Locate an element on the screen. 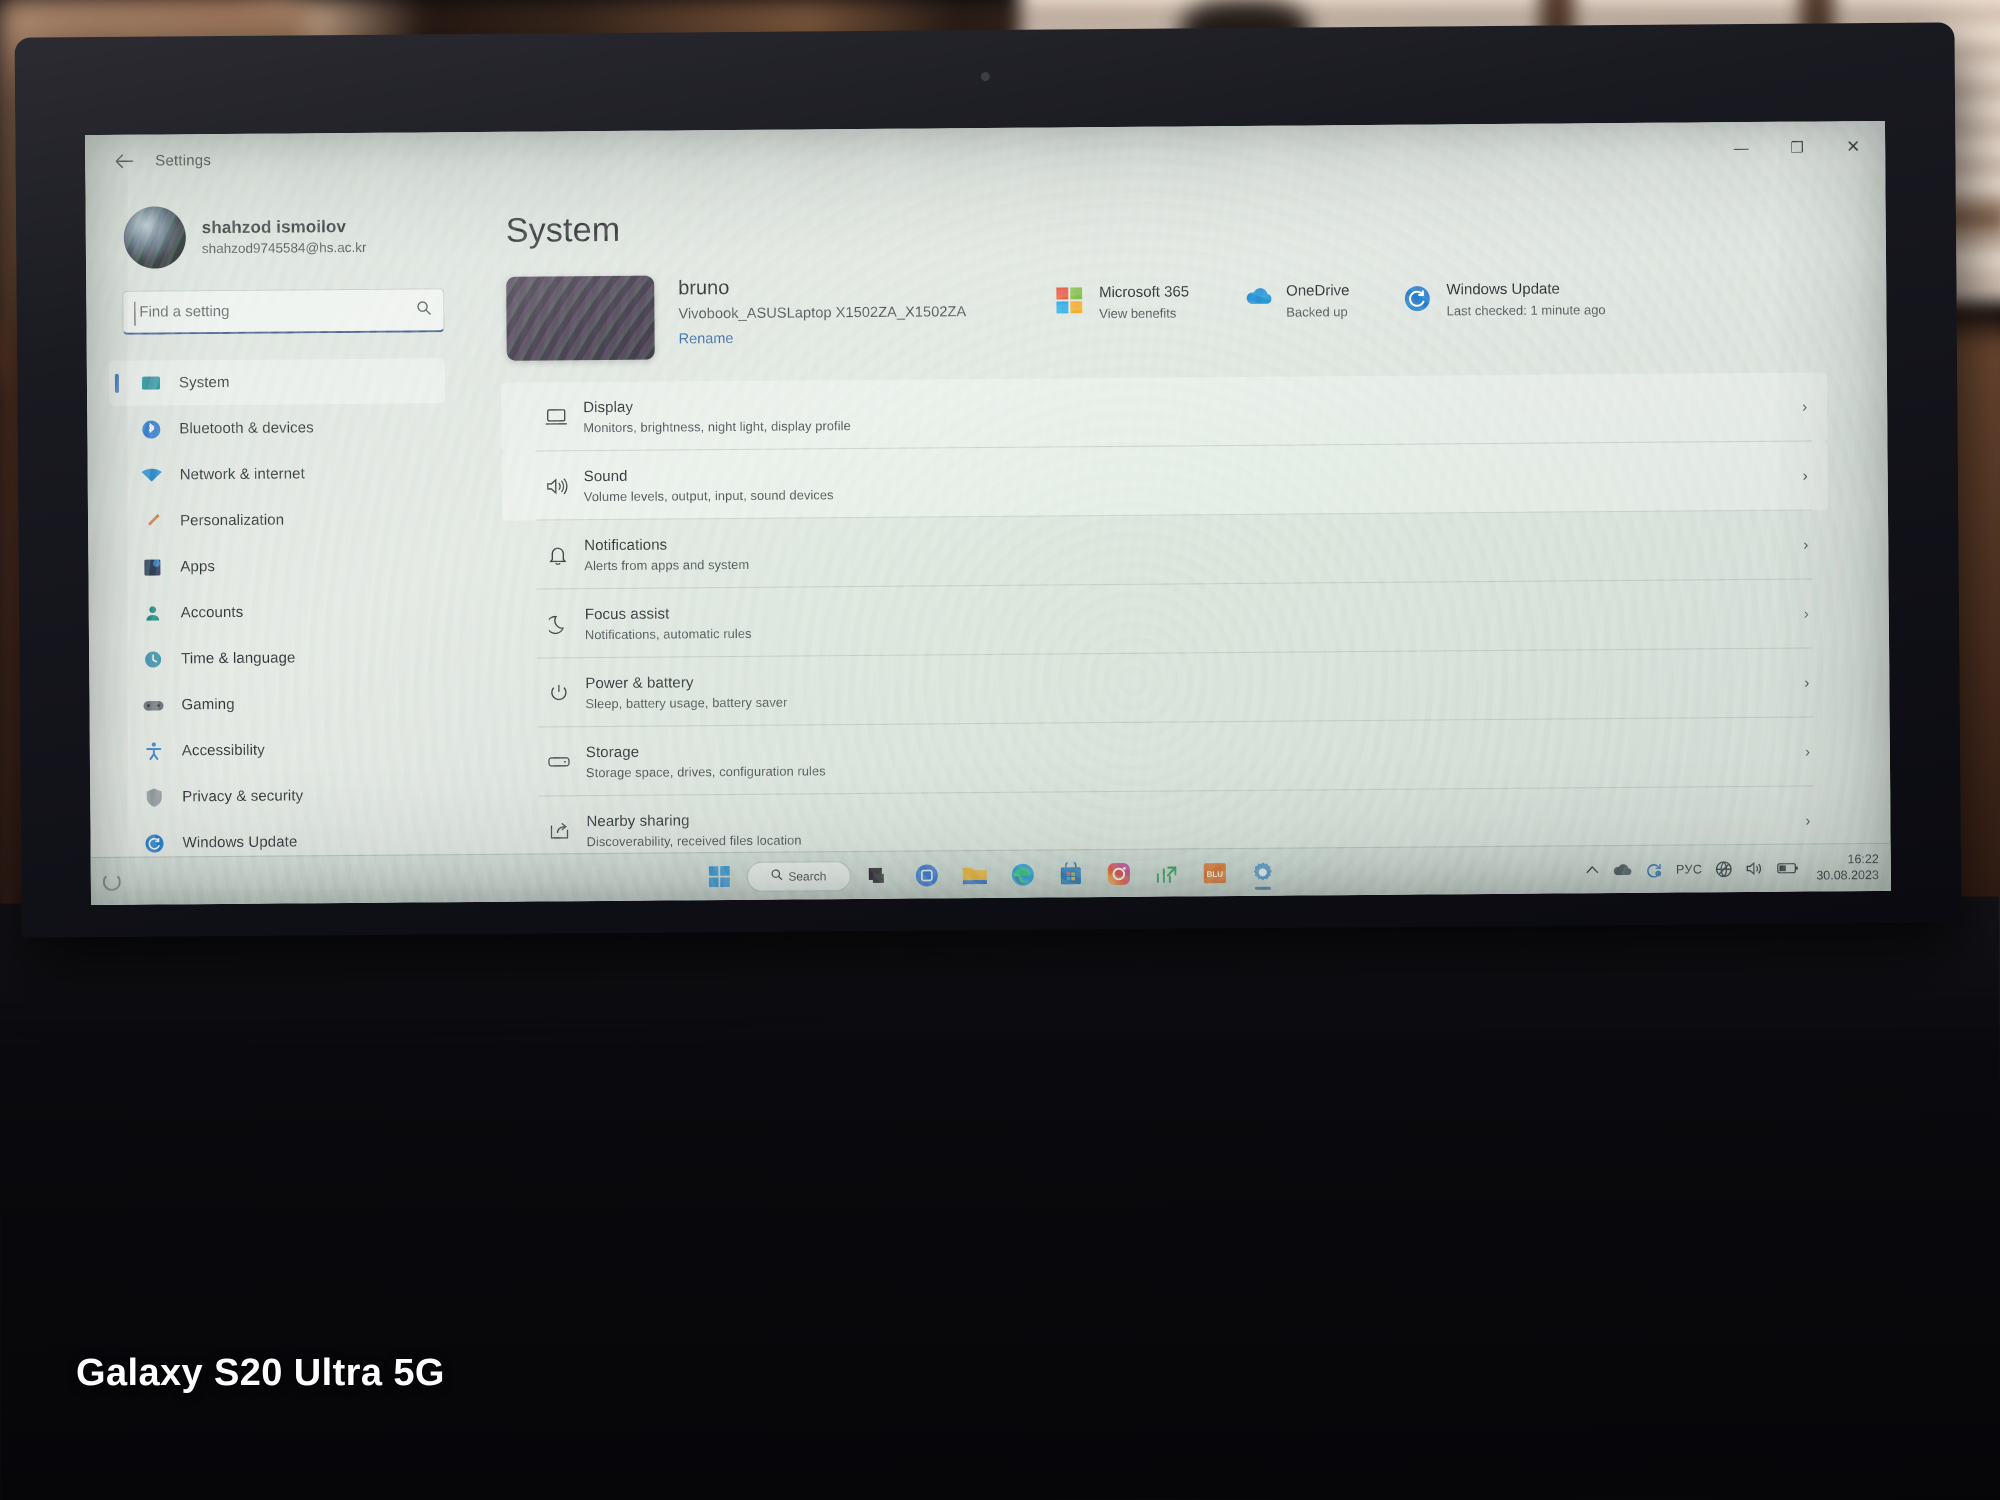  volume-icon is located at coordinates (1755, 868).